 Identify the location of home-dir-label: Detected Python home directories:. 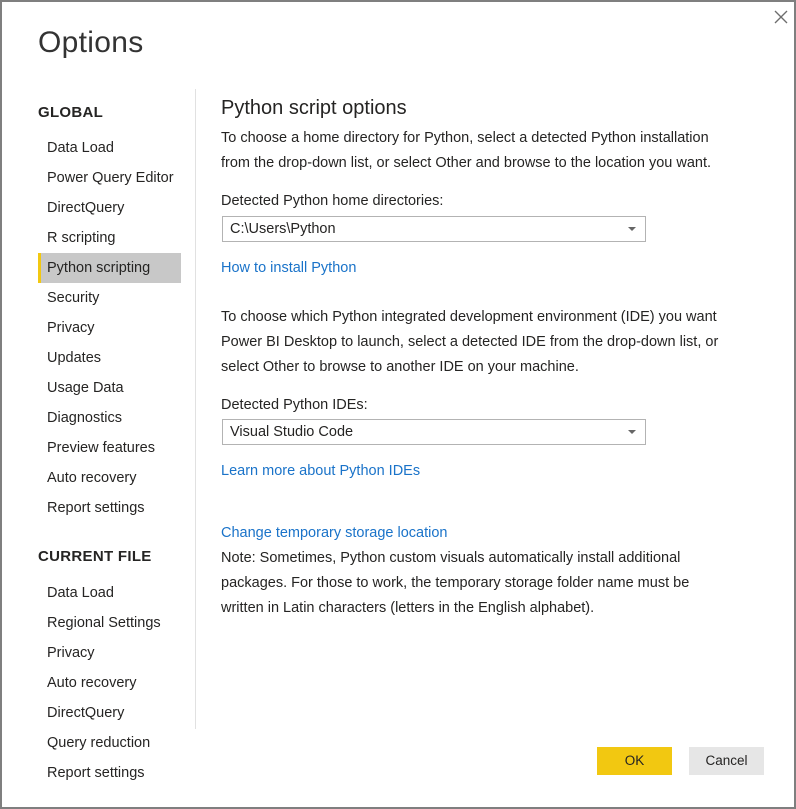
(332, 201).